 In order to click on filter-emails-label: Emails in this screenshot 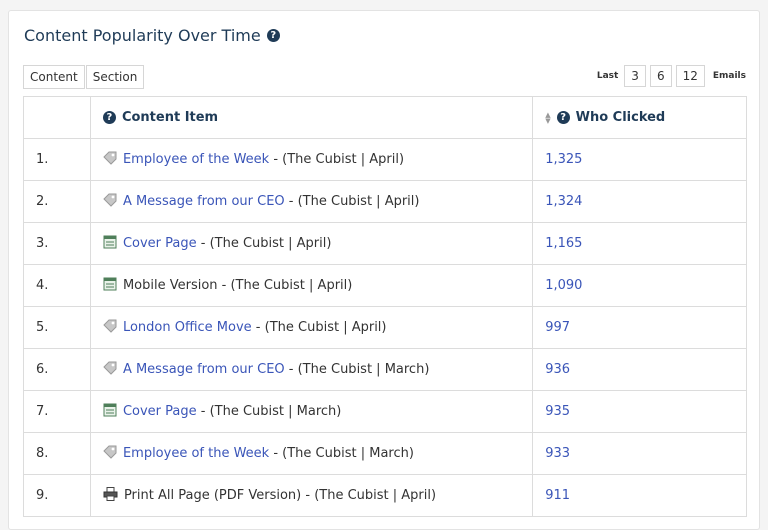, I will do `click(729, 76)`.